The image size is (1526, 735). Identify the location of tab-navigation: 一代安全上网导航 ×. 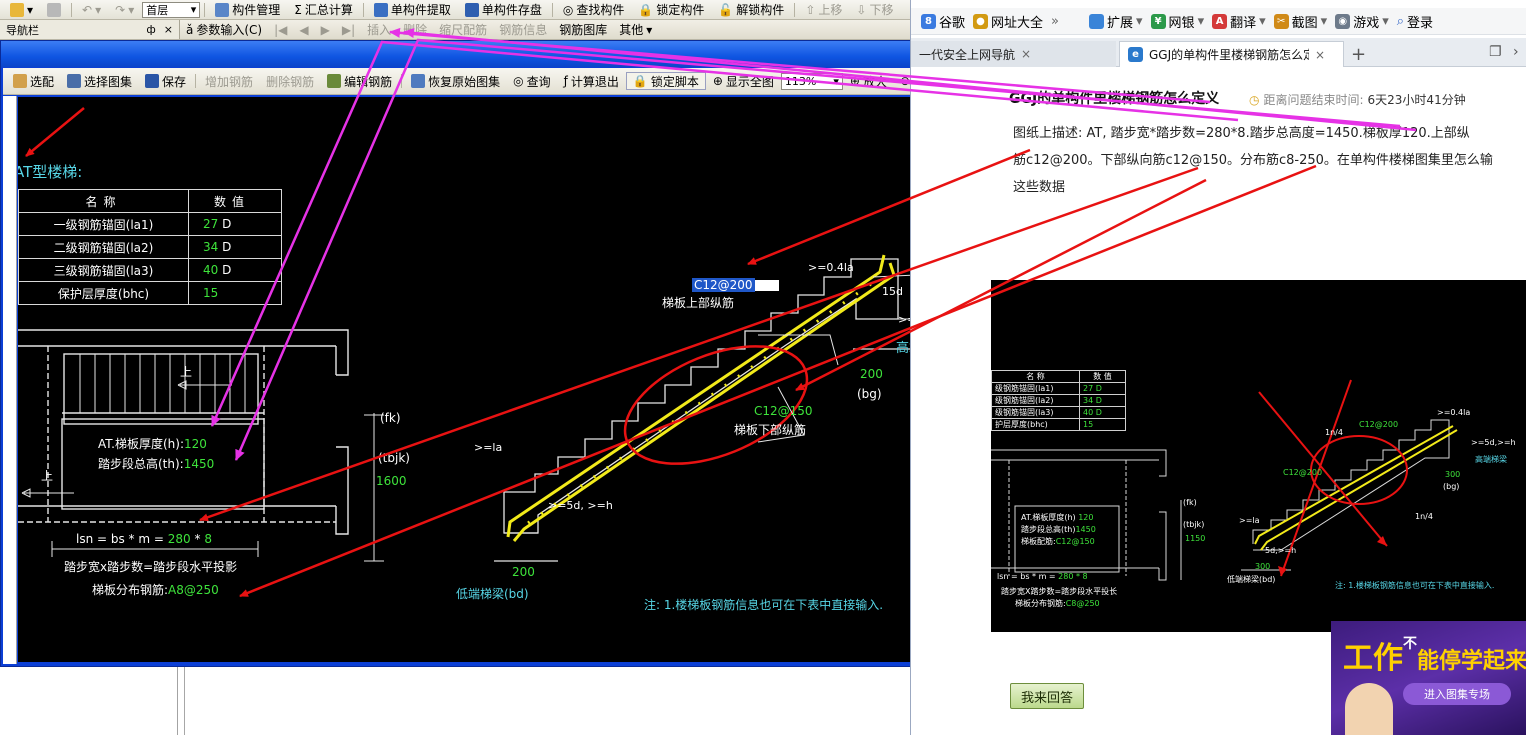
(1013, 54).